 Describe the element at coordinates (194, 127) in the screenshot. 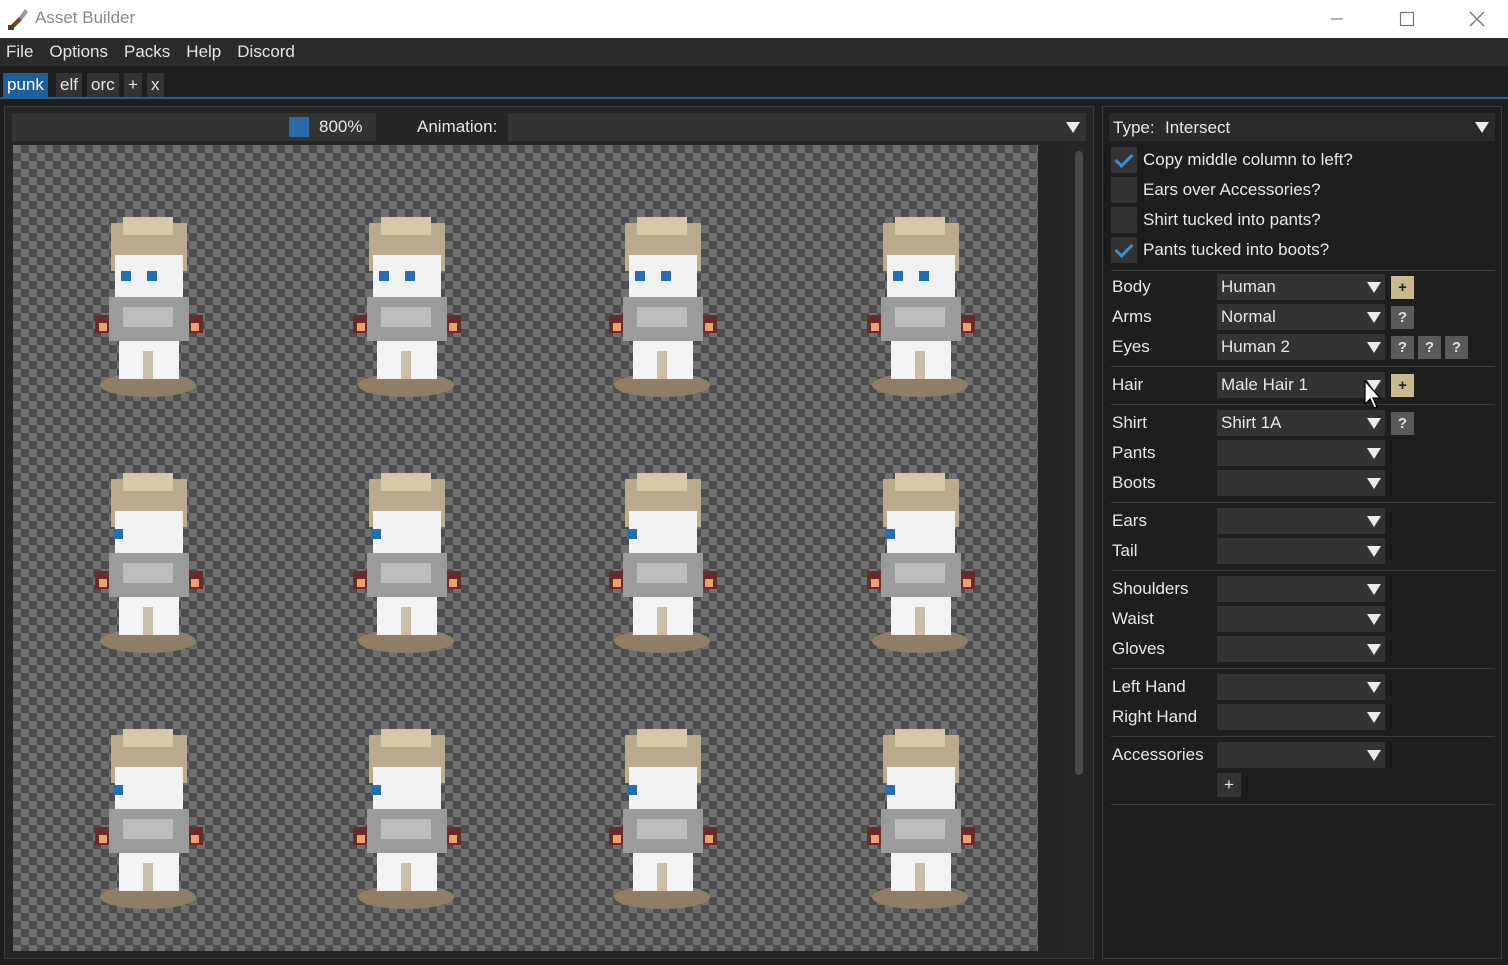

I see `zoom-control: 800%` at that location.